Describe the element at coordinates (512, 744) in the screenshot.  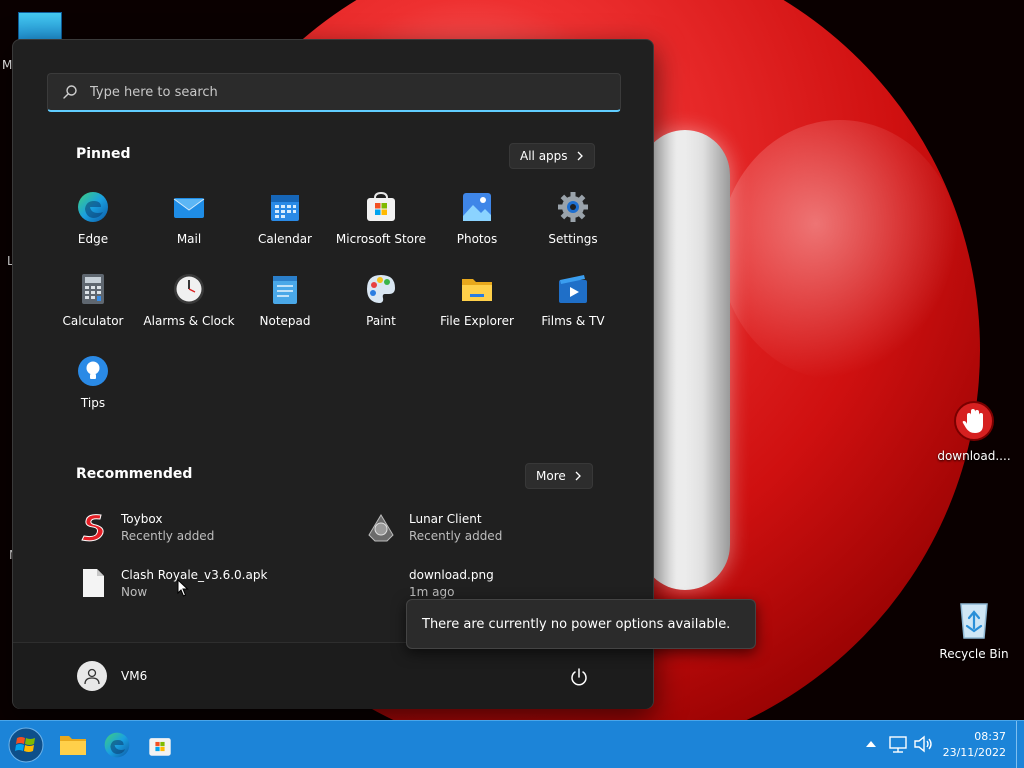
I see `taskbar: 08:37 23/11/2022` at that location.